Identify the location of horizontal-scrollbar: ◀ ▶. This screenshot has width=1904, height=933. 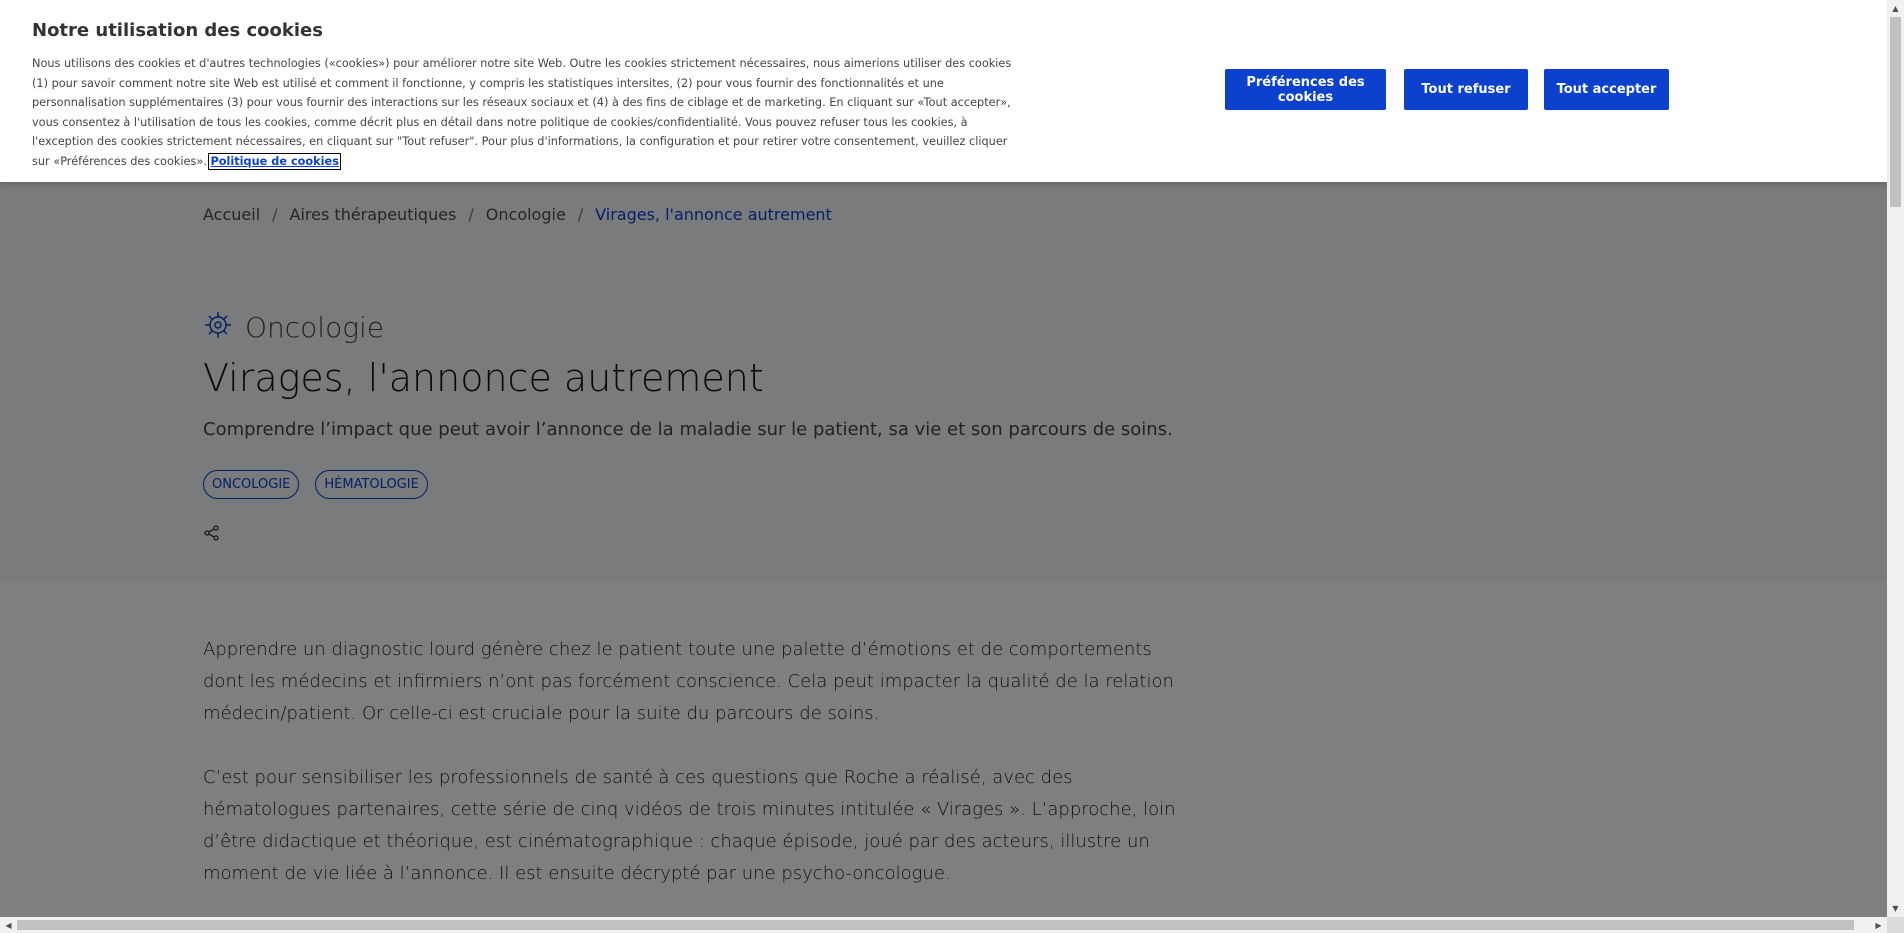
(943, 925).